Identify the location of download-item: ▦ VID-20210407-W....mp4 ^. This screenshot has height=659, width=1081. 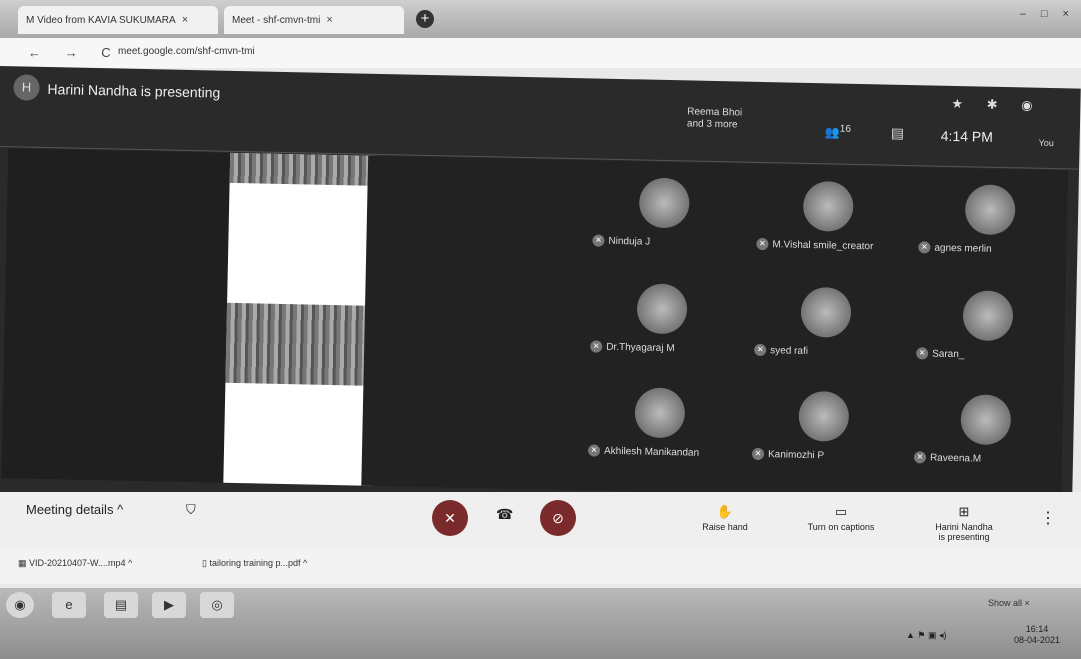
(75, 563).